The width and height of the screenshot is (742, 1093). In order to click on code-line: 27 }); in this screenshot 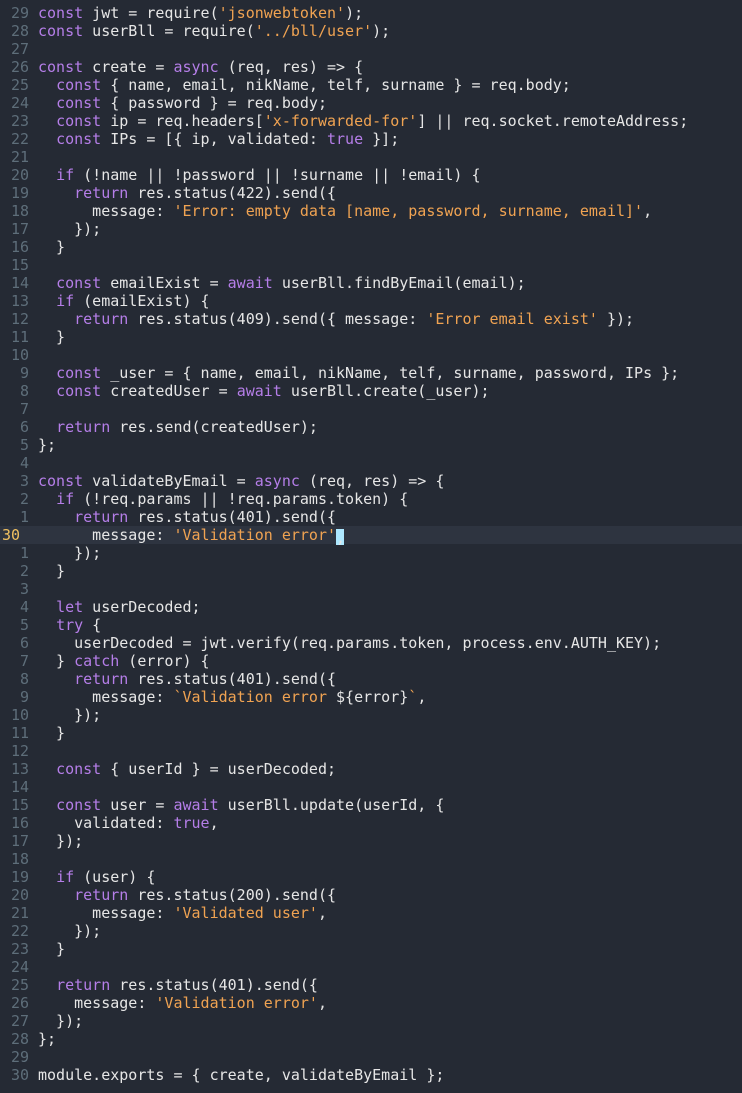, I will do `click(371, 1021)`.